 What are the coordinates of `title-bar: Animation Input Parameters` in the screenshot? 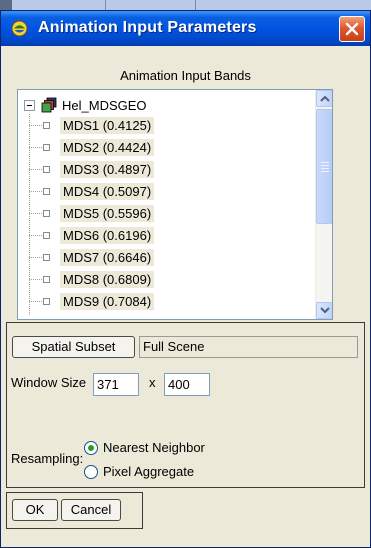 It's located at (185, 28).